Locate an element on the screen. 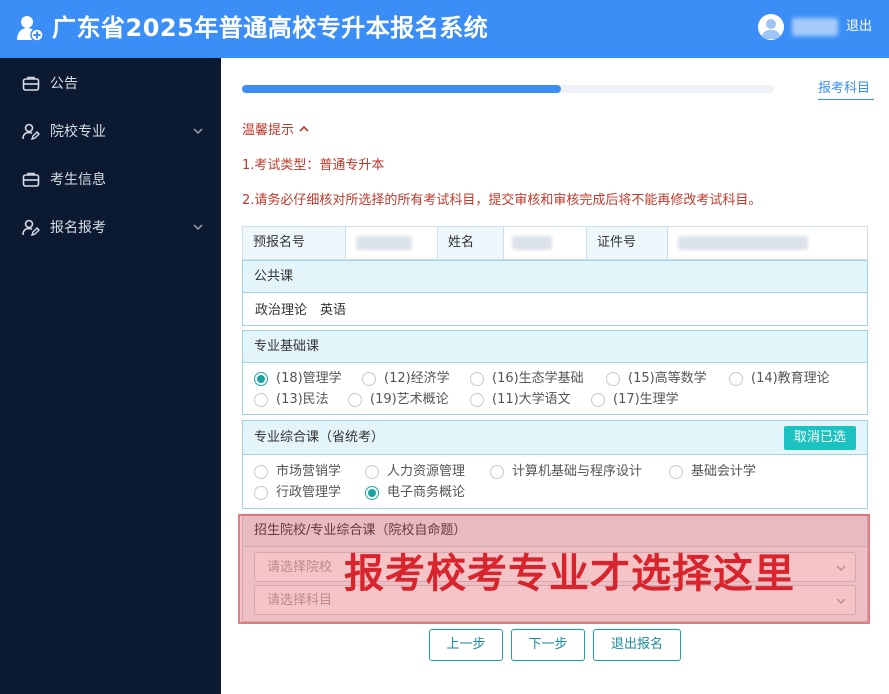 The width and height of the screenshot is (889, 694). radio-label: (11)大学语文 is located at coordinates (531, 399).